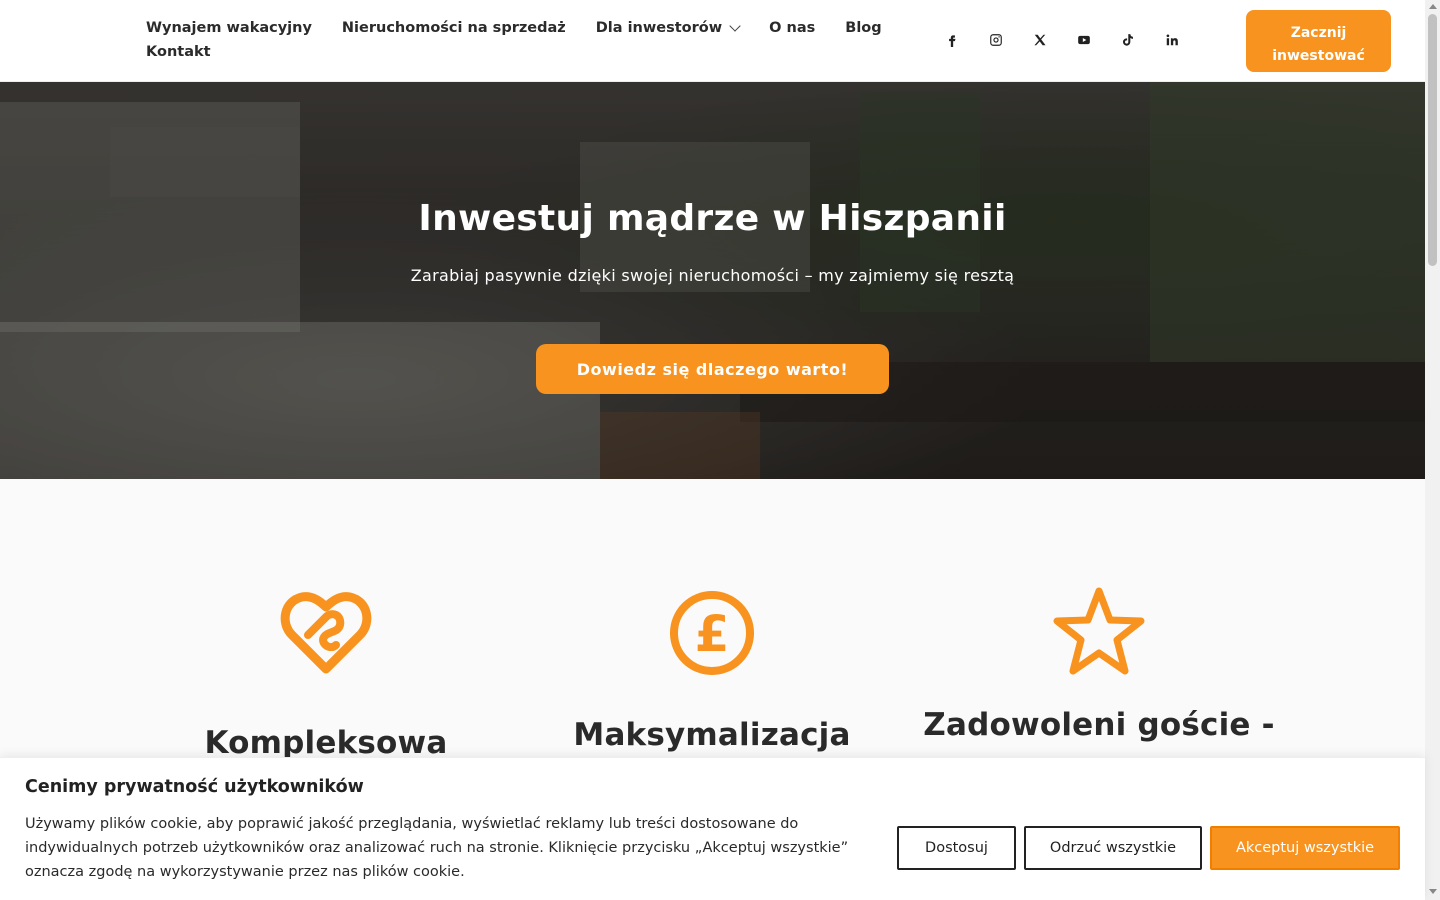 The height and width of the screenshot is (900, 1440). Describe the element at coordinates (792, 28) in the screenshot. I see `nav-item-about: O nas` at that location.